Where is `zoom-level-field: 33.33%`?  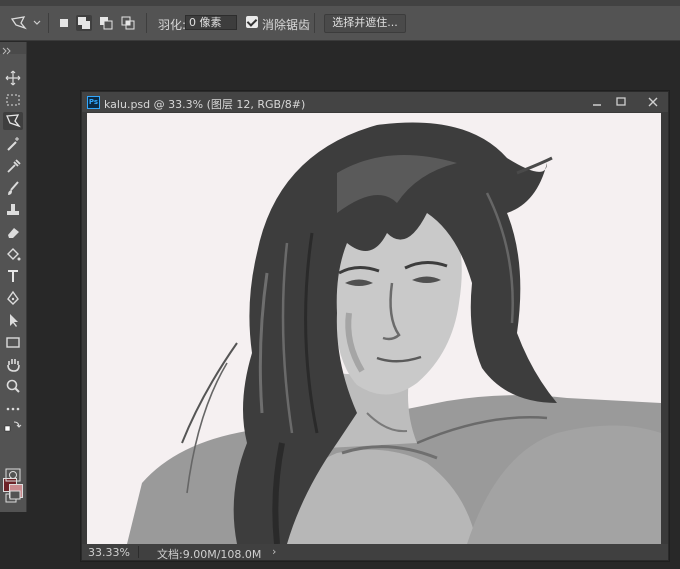 zoom-level-field: 33.33% is located at coordinates (109, 552).